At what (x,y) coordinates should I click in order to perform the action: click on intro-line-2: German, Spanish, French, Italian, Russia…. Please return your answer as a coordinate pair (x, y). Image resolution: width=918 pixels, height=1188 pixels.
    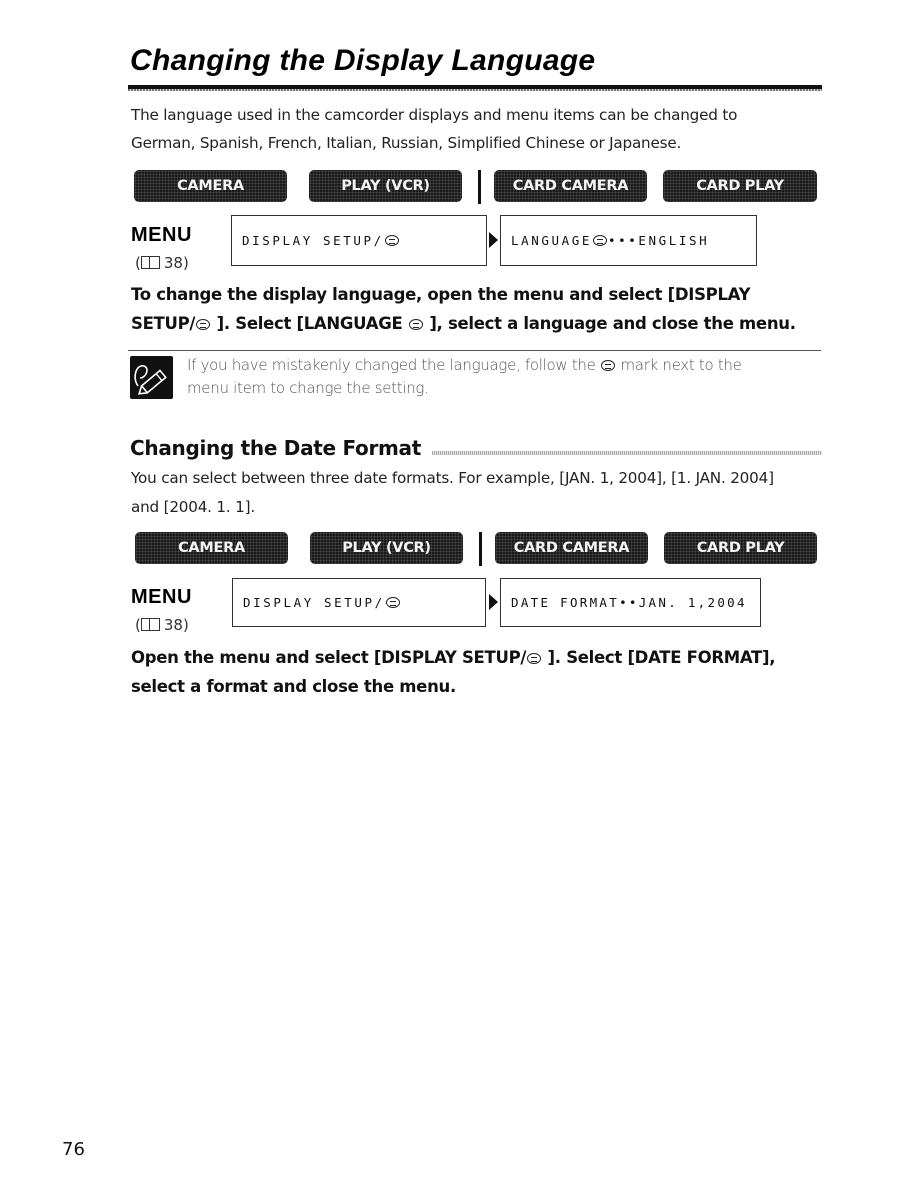
    Looking at the image, I should click on (406, 143).